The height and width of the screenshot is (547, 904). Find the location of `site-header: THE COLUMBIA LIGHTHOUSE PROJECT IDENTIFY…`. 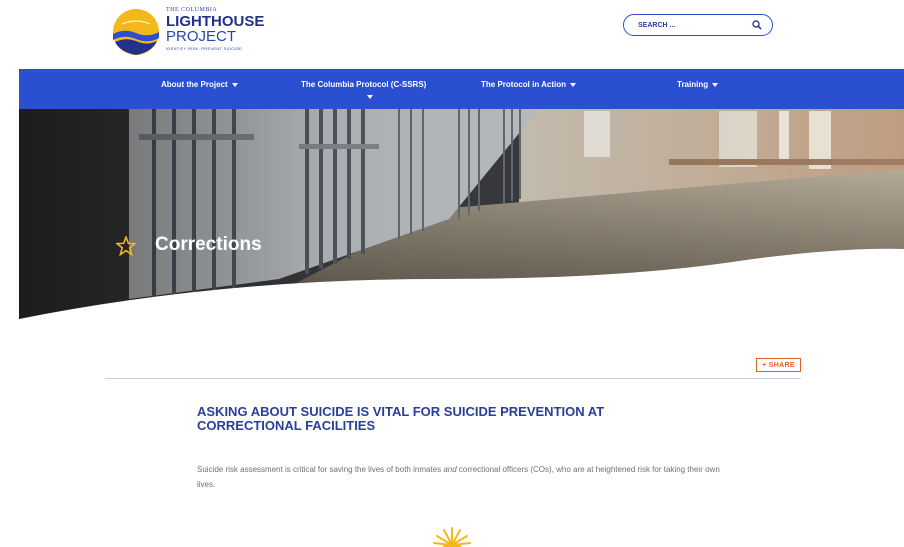

site-header: THE COLUMBIA LIGHTHOUSE PROJECT IDENTIFY… is located at coordinates (452, 34).